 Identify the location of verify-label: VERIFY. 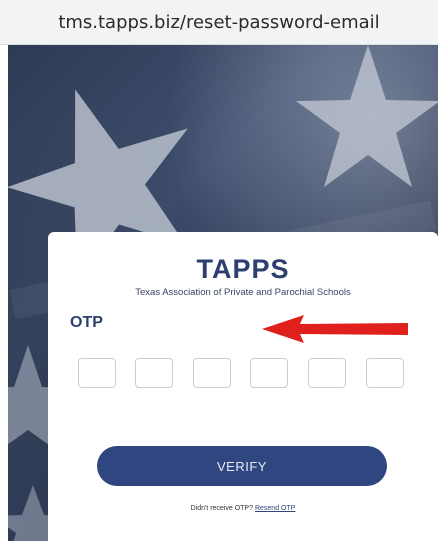
(242, 466).